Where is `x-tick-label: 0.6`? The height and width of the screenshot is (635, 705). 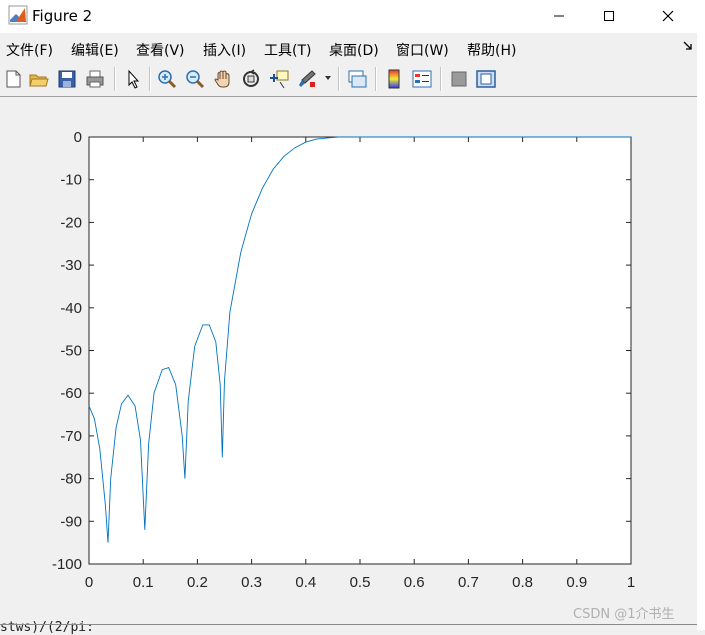
x-tick-label: 0.6 is located at coordinates (414, 582).